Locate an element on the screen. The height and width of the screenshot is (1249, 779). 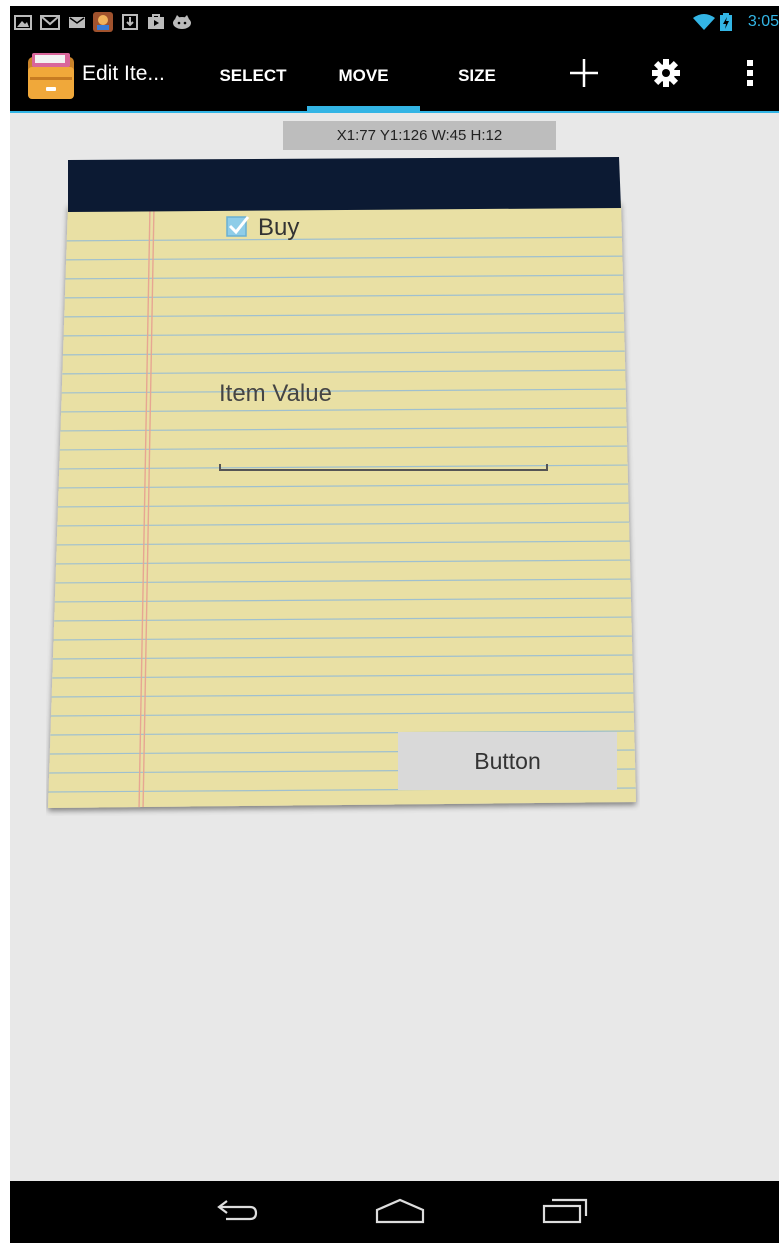
buy-label: Buy is located at coordinates (278, 228).